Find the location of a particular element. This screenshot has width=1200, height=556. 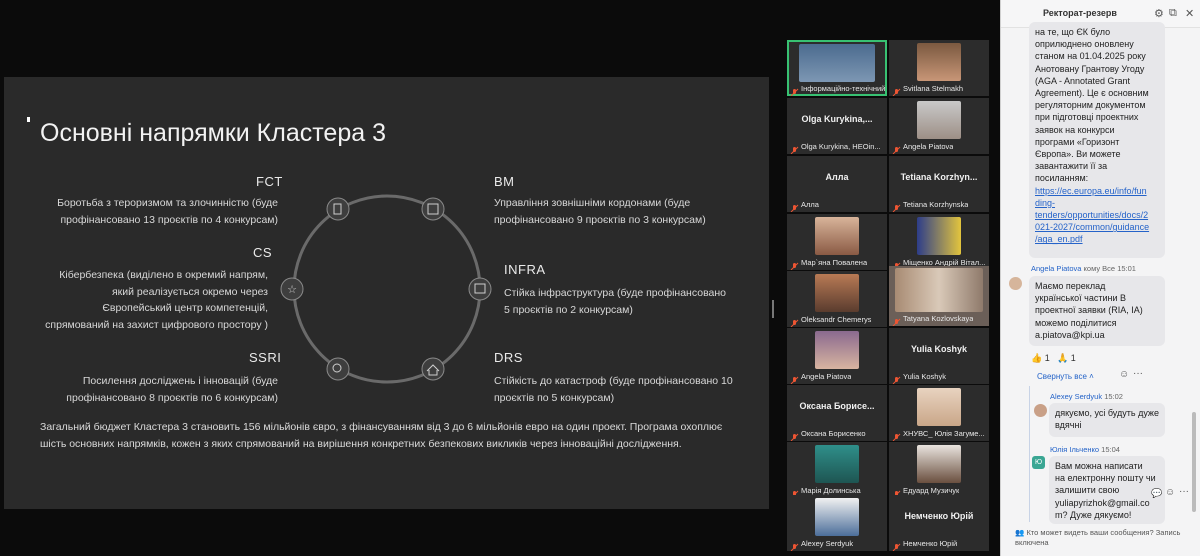

people-icon: 👥 is located at coordinates (1020, 532).